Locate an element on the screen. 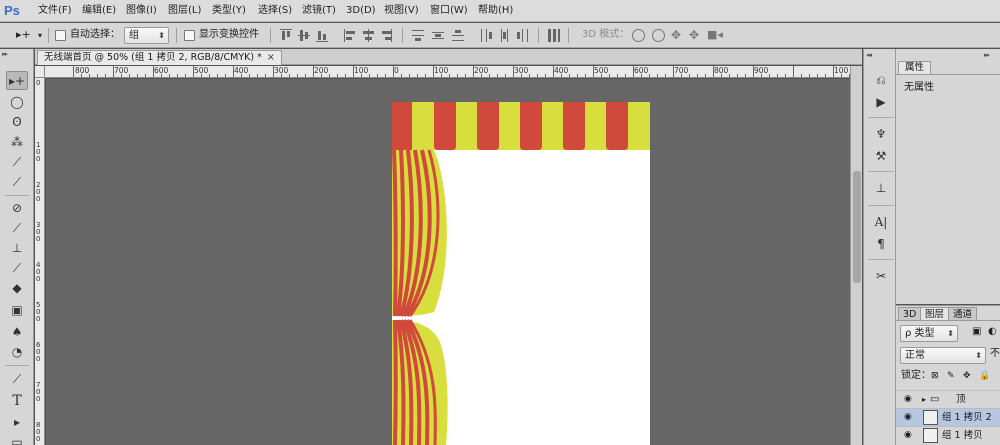 The height and width of the screenshot is (445, 1000). 3d-scale-icon: ■◂ is located at coordinates (715, 35).